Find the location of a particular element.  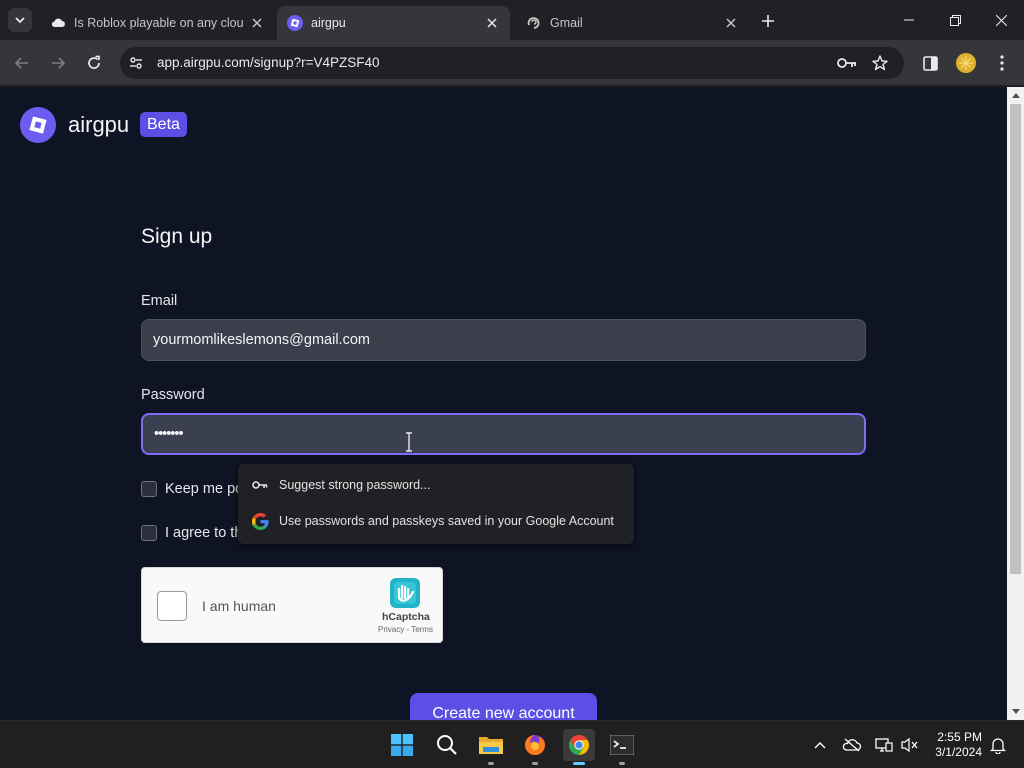

search-button is located at coordinates (447, 745).